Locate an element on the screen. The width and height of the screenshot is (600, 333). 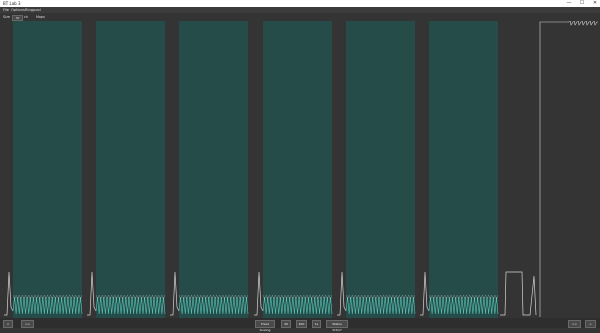
scale-b-field: 400 is located at coordinates (301, 324).